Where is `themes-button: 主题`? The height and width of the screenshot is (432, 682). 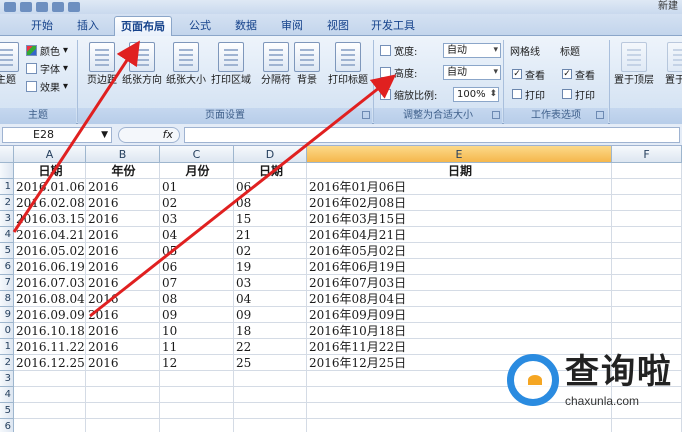
themes-button: 主题 is located at coordinates (10, 74).